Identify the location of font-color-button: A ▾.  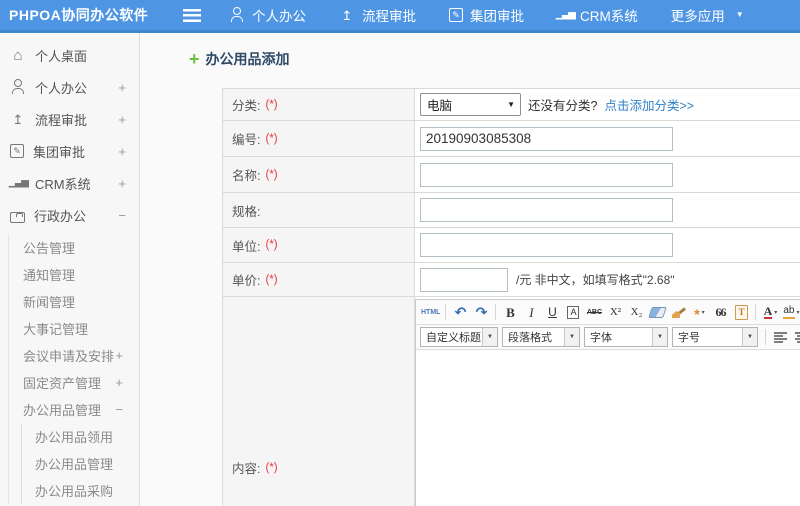
(770, 312).